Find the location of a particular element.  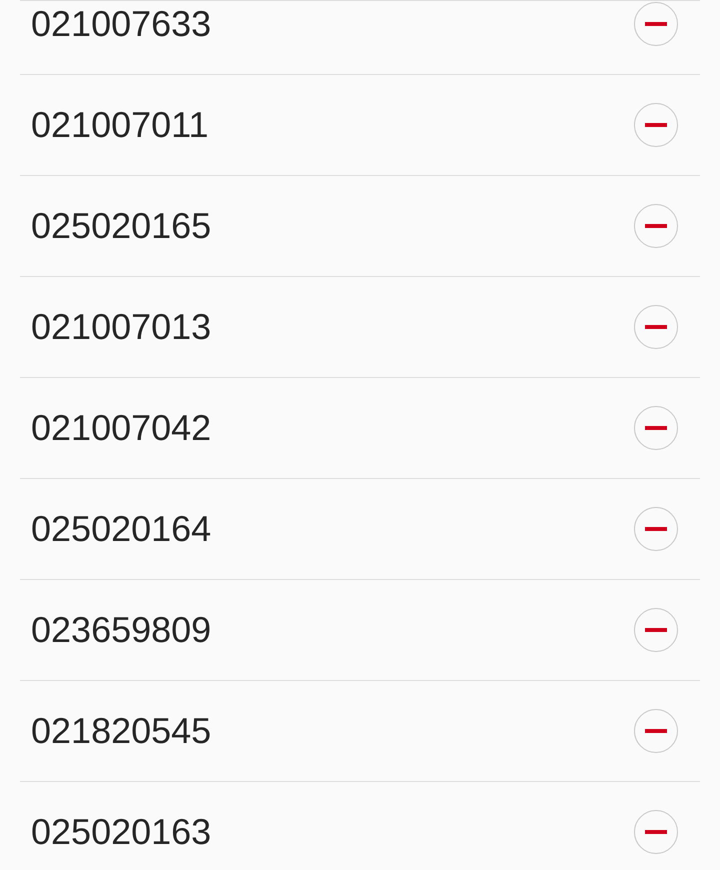

phone-number: 021007633 is located at coordinates (121, 24).